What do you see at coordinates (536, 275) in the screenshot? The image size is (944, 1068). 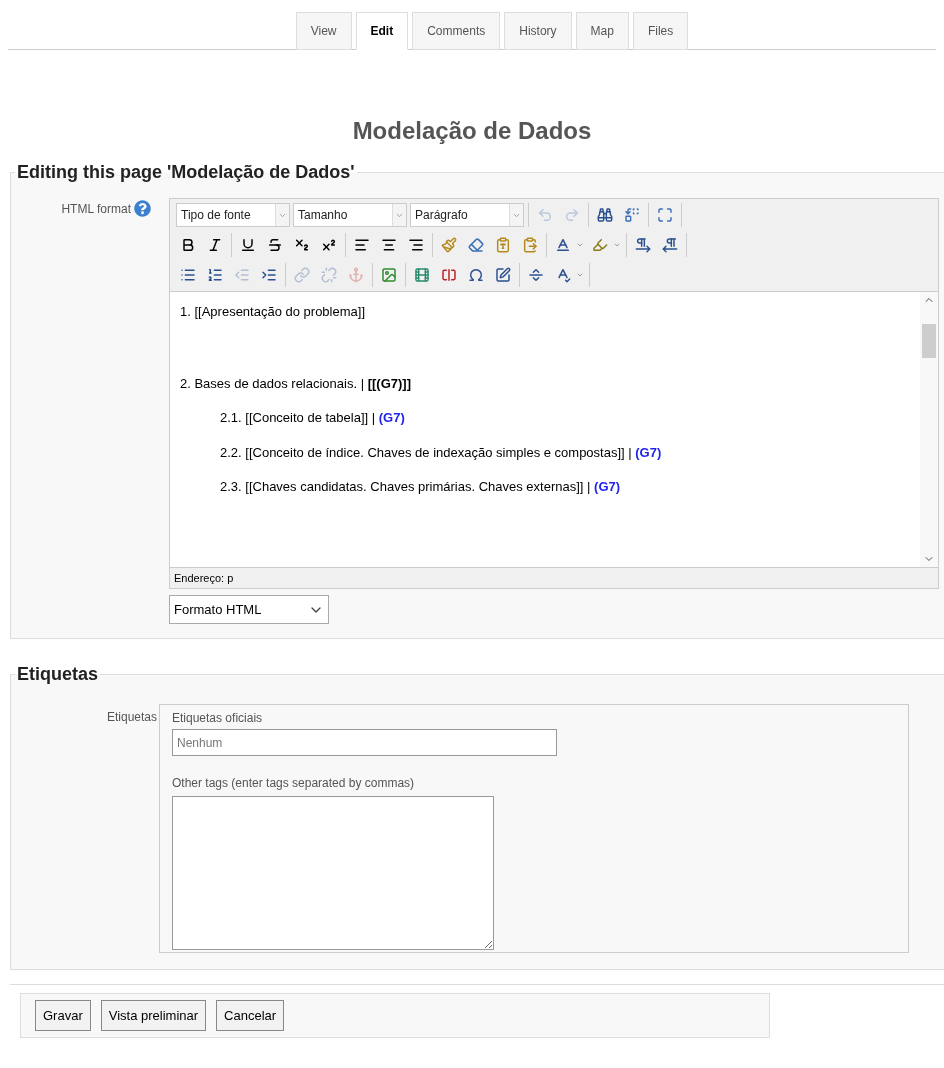 I see `horizontal-rule-icon` at bounding box center [536, 275].